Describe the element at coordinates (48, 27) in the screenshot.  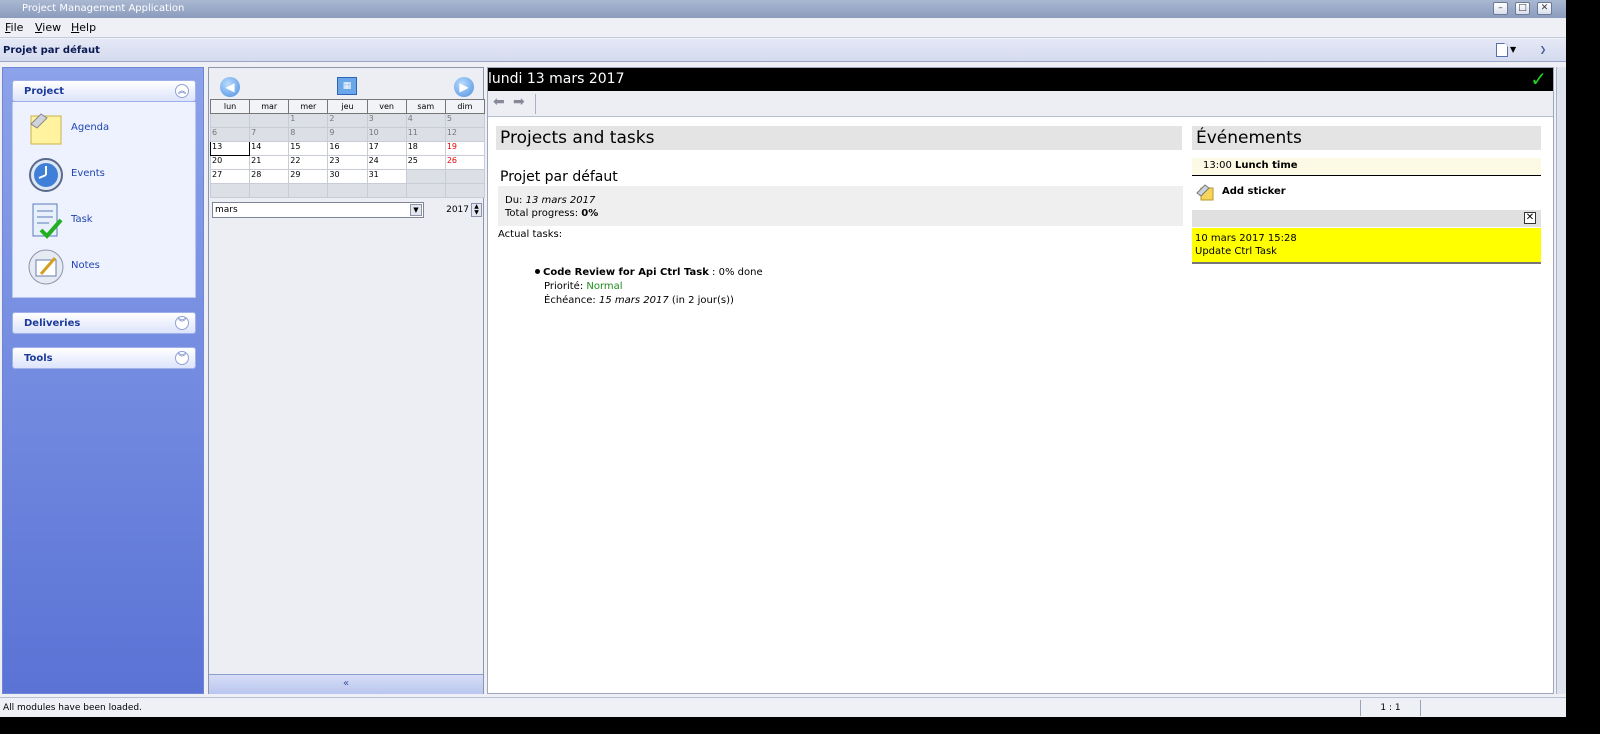
I see `menu-view: View` at that location.